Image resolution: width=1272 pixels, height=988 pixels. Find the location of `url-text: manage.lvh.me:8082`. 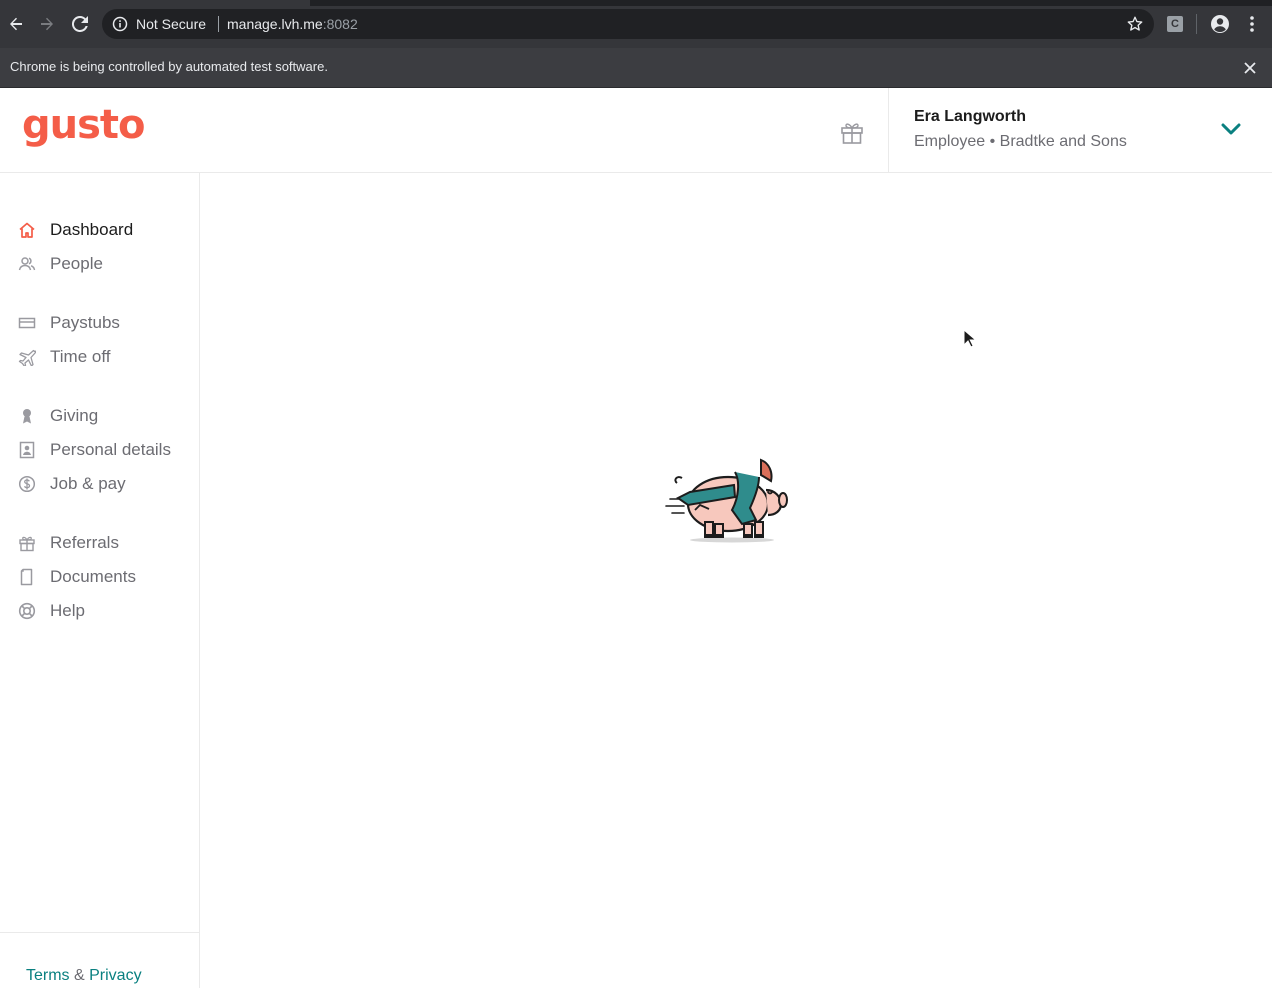

url-text: manage.lvh.me:8082 is located at coordinates (292, 24).